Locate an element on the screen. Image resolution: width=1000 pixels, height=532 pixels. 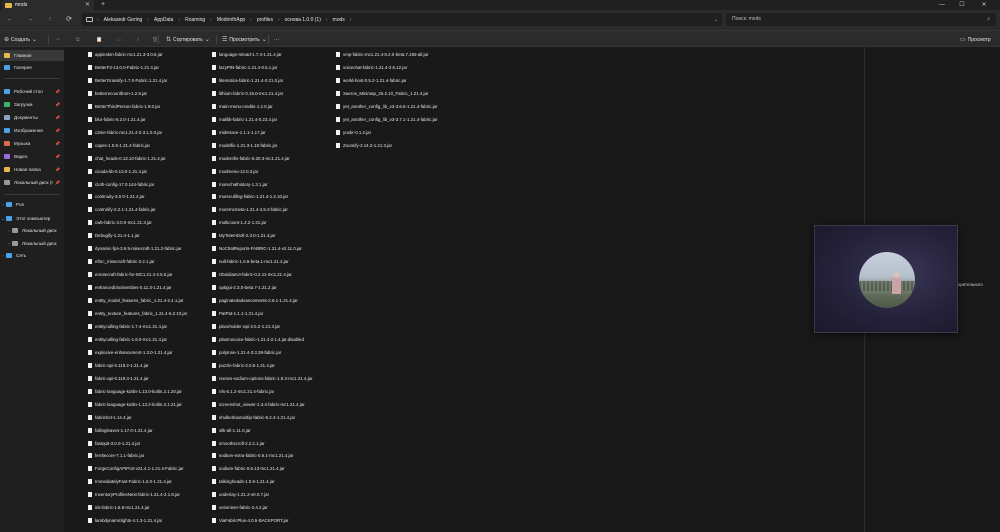
sidebar-item-local-disk-c: › Локальный диск is located at coordinates (32, 230).